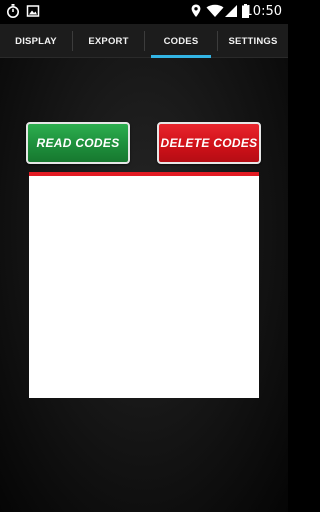 This screenshot has height=512, width=320. I want to click on wifi-icon, so click(215, 13).